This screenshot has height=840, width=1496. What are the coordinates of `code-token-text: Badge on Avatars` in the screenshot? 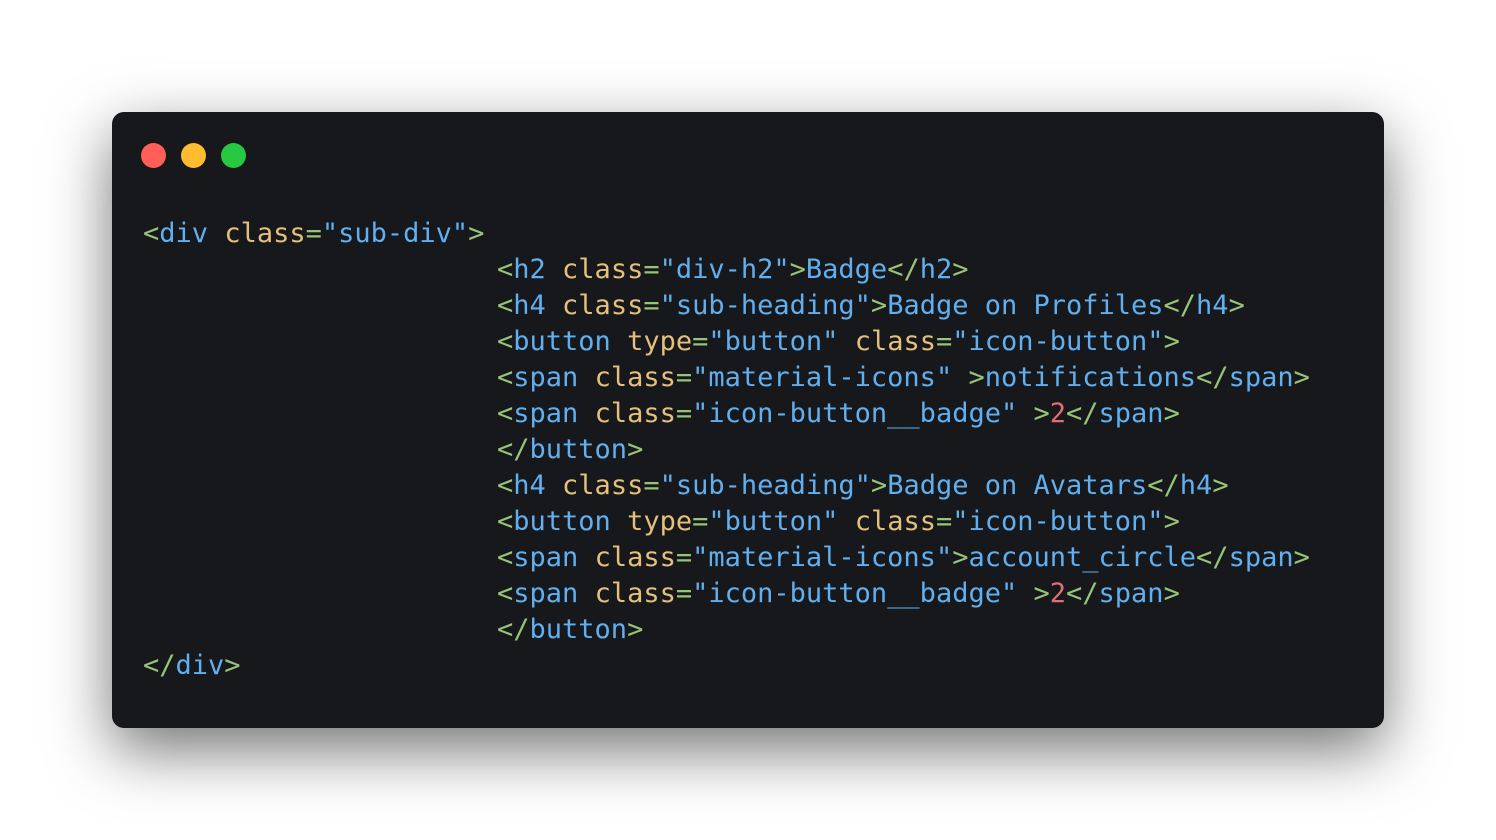 It's located at (1017, 485).